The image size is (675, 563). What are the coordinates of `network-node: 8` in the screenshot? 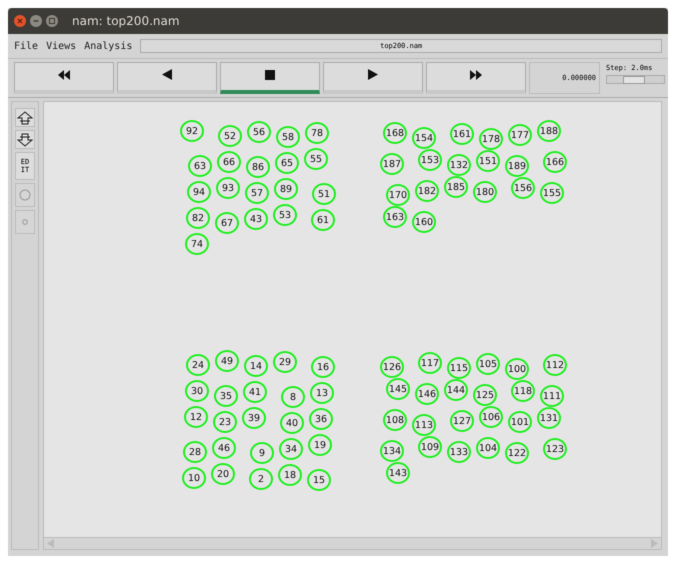 It's located at (293, 397).